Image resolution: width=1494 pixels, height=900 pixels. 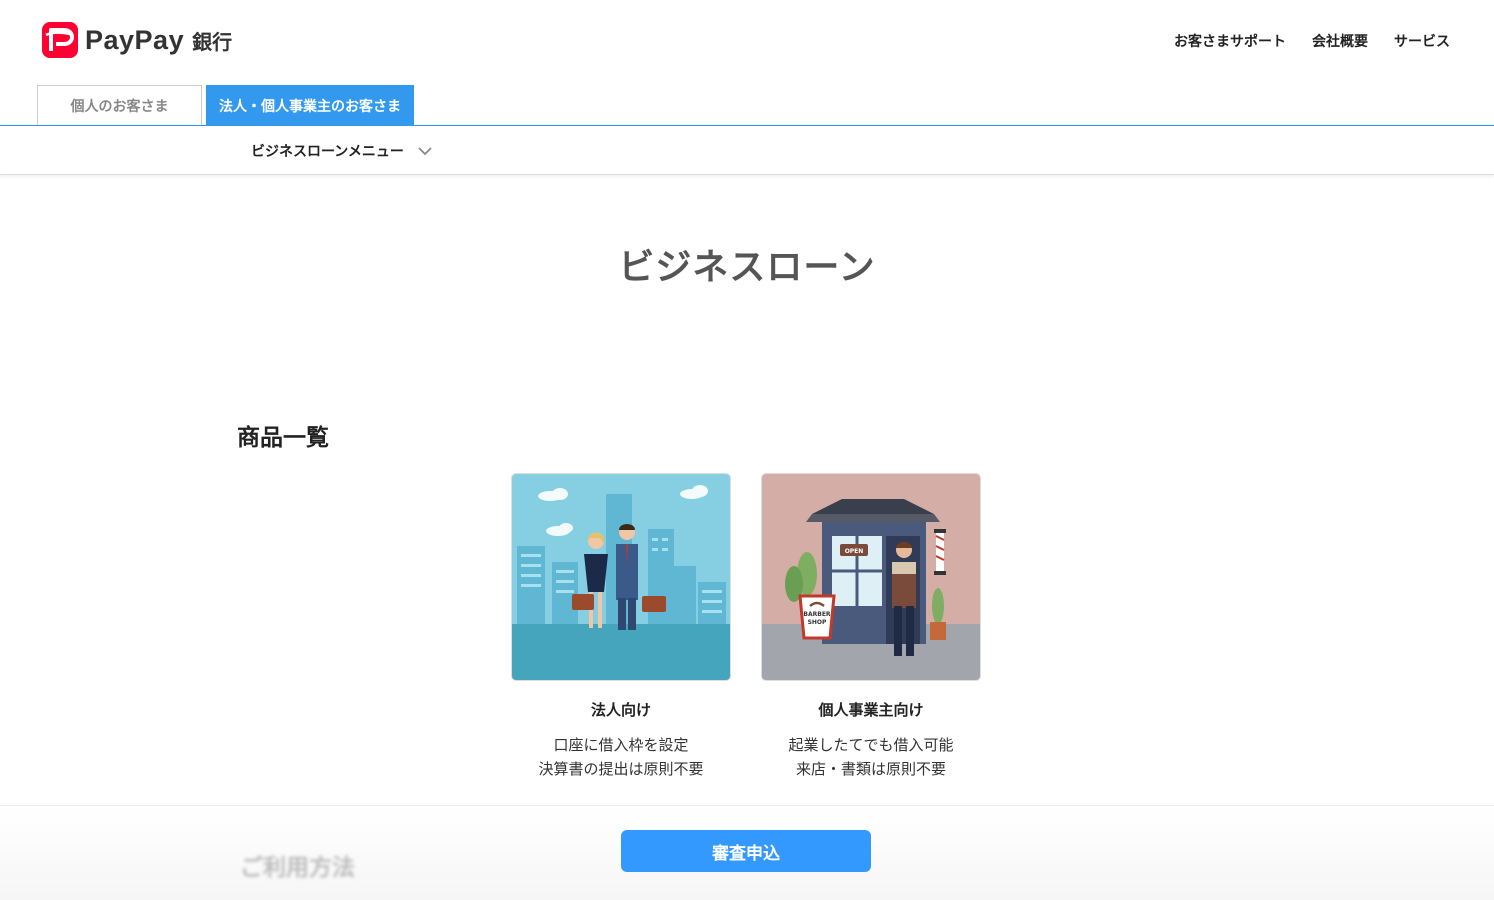 I want to click on tab-business: 法人・個人事業主のお客さま, so click(x=310, y=105).